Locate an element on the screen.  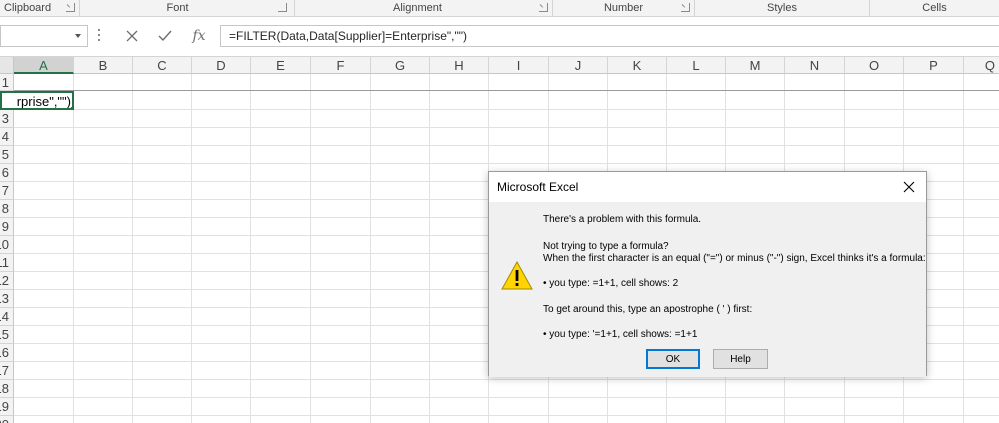
dialog-message-line: Not trying to type a formula? is located at coordinates (606, 246).